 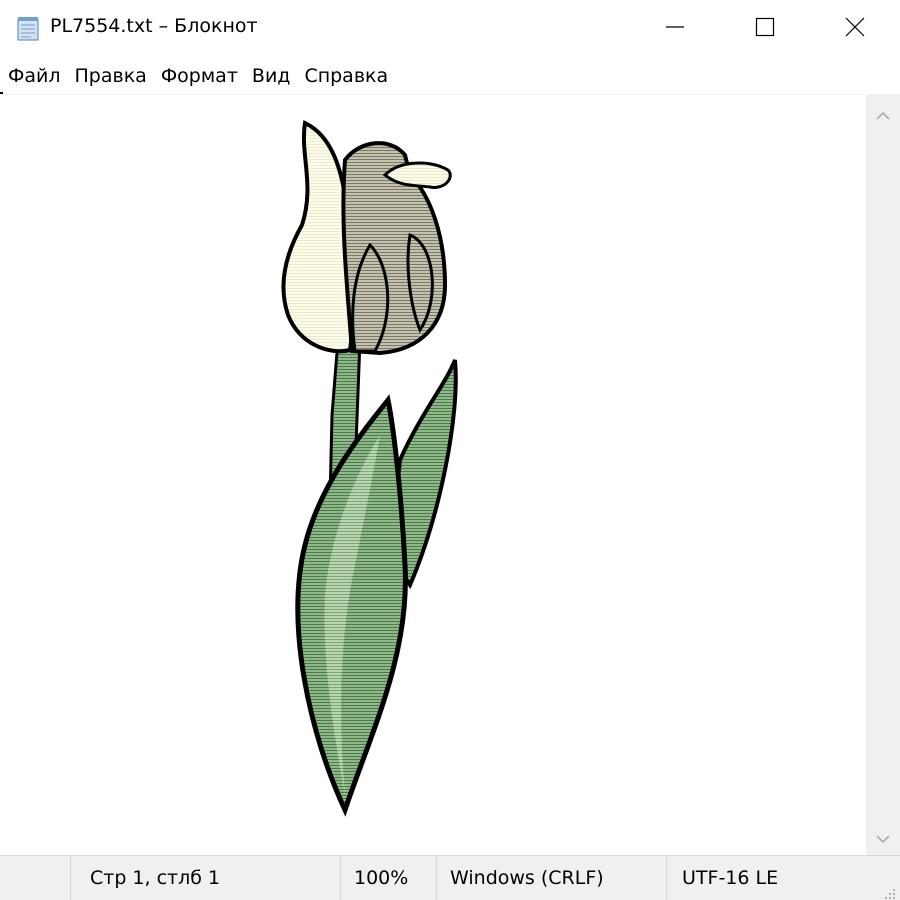 I want to click on status-cursor-position: Стр 1, стлб 1, so click(x=155, y=878).